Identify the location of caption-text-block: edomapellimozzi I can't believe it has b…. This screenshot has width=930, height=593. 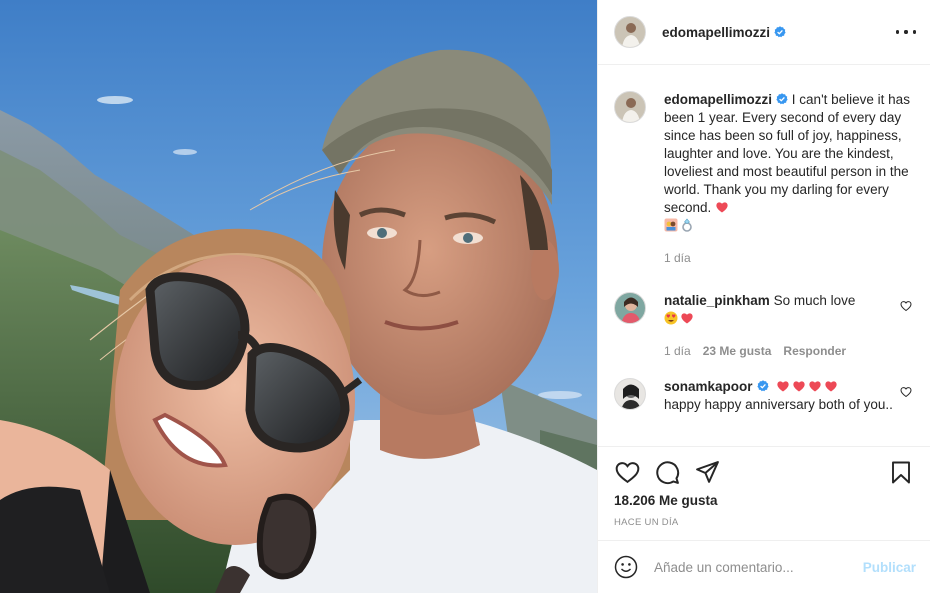
(789, 163).